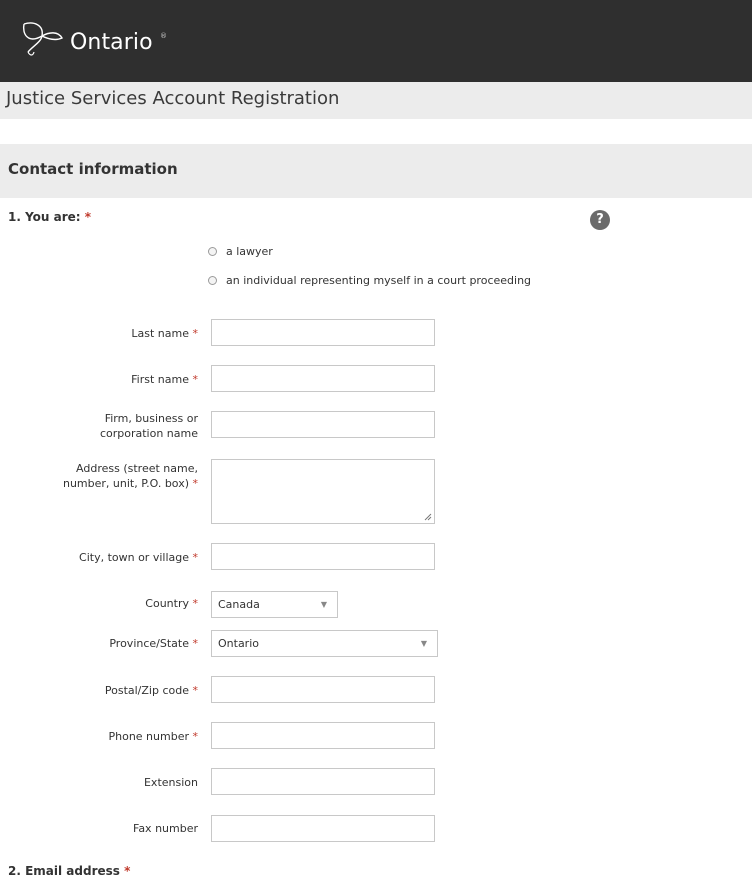  I want to click on postal-code-label: Postal/Zip code *, so click(103, 690).